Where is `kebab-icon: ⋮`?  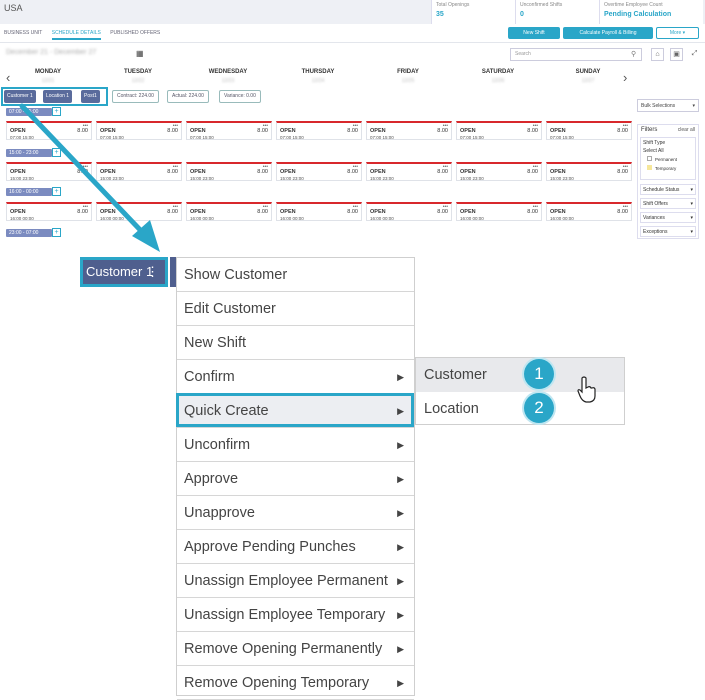
kebab-icon: ⋮ is located at coordinates (152, 272).